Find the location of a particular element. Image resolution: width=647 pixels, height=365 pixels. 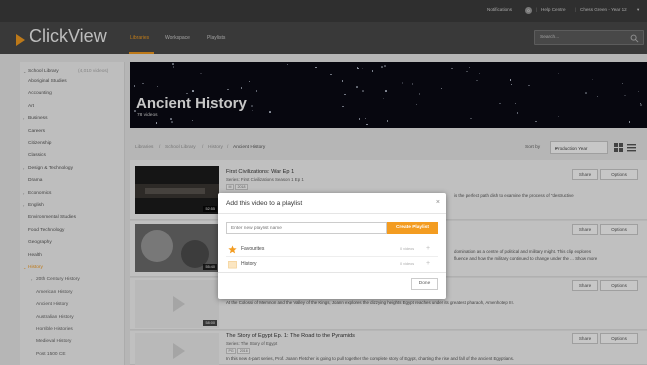

star-icon is located at coordinates (232, 249).